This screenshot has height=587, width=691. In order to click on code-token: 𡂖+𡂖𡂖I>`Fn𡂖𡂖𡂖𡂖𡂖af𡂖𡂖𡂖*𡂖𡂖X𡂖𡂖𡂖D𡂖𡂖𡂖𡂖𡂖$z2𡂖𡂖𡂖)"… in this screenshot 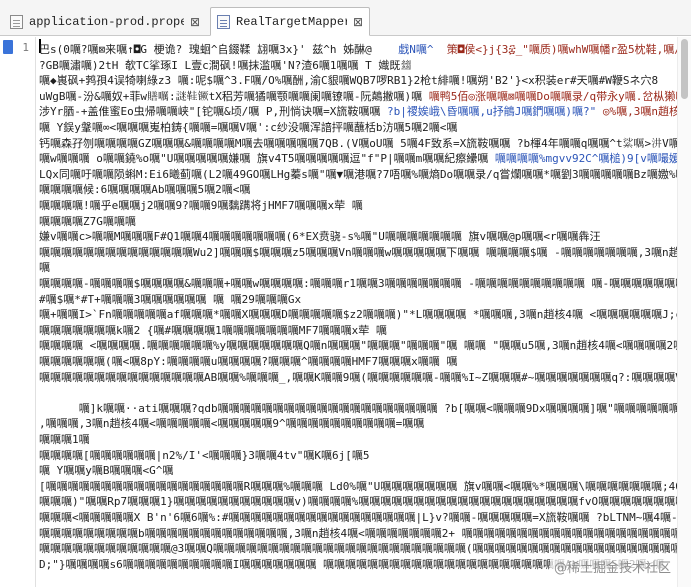, I will do `click(358, 315)`.